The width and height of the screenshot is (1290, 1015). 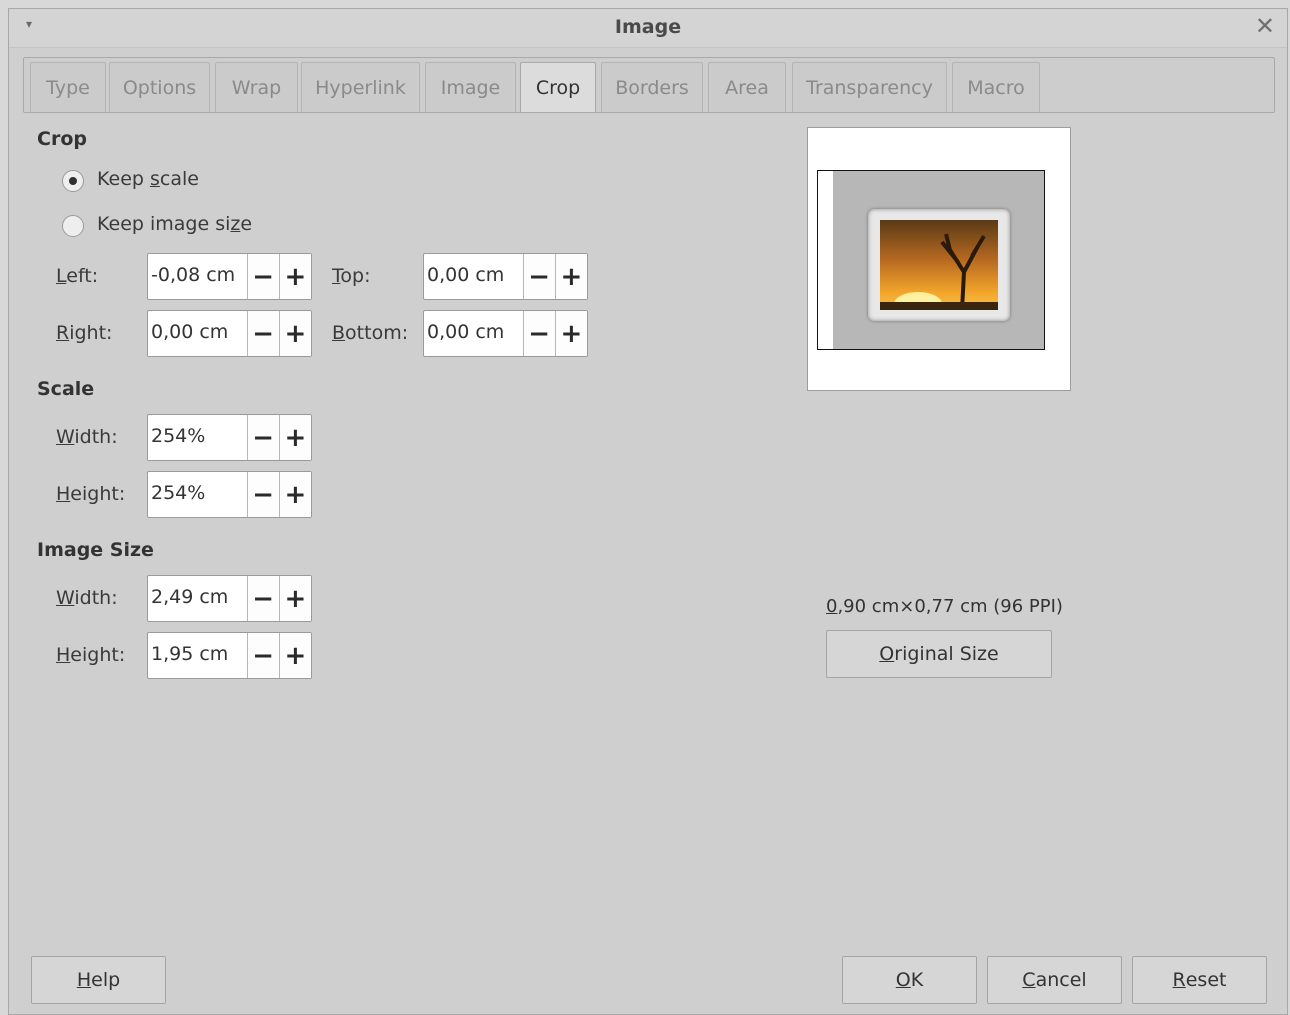 I want to click on help-button: Help, so click(x=98, y=980).